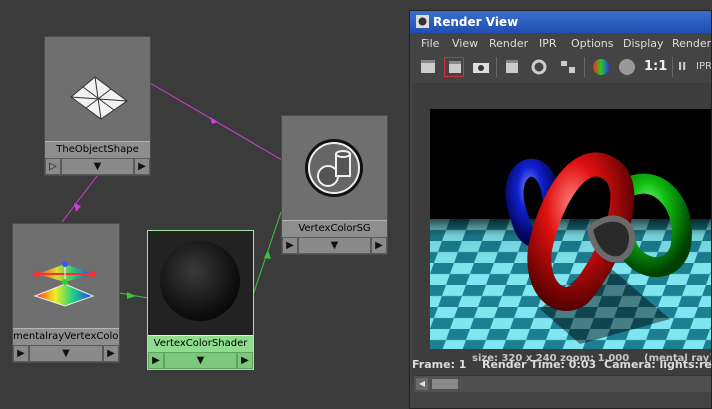 The image size is (712, 409). I want to click on window-title: Render View, so click(476, 22).